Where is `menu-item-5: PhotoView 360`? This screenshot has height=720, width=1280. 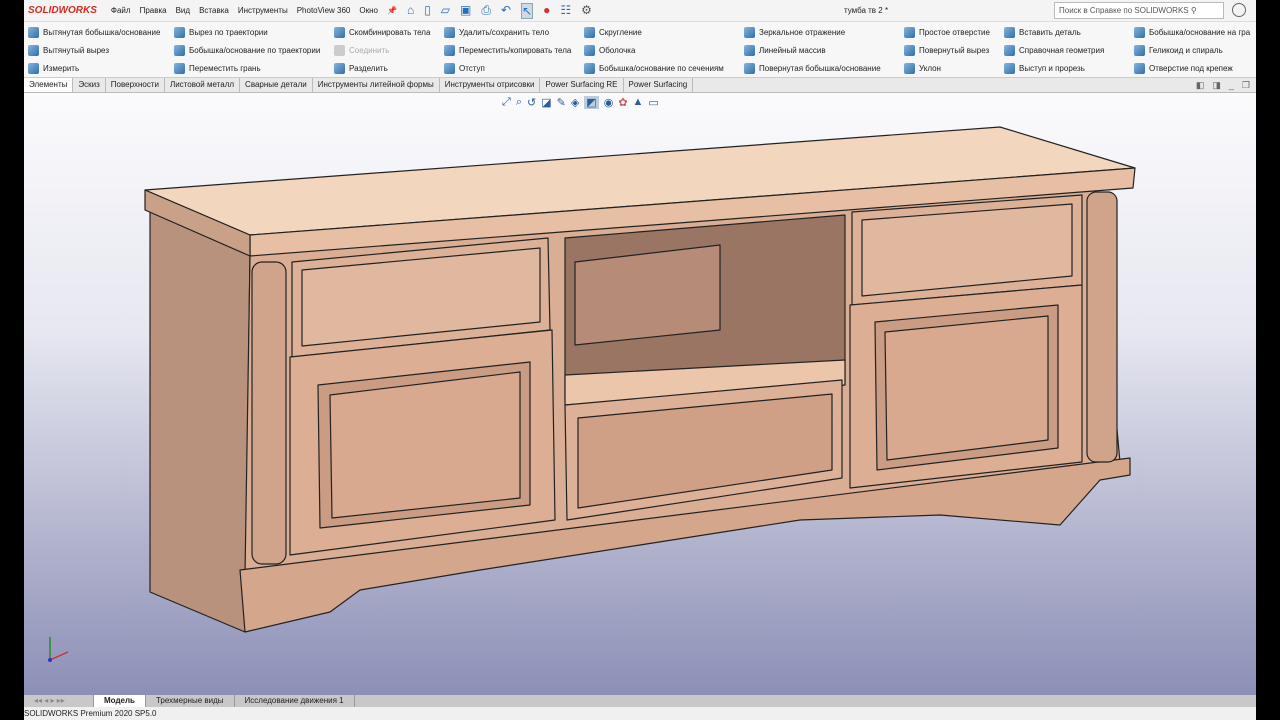 menu-item-5: PhotoView 360 is located at coordinates (324, 10).